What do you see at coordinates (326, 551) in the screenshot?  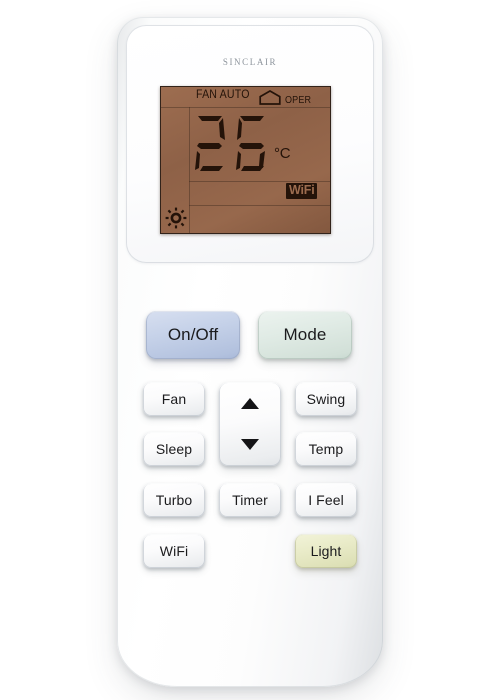 I see `light-button: Light` at bounding box center [326, 551].